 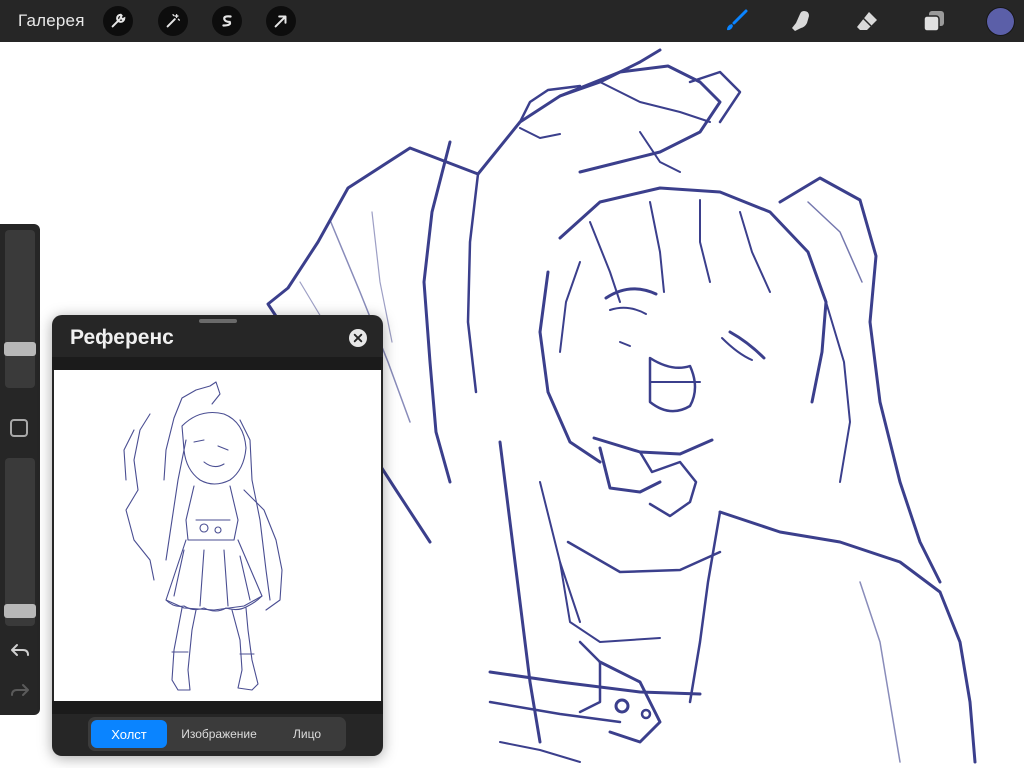 What do you see at coordinates (20, 691) in the screenshot?
I see `redo-arrow-icon` at bounding box center [20, 691].